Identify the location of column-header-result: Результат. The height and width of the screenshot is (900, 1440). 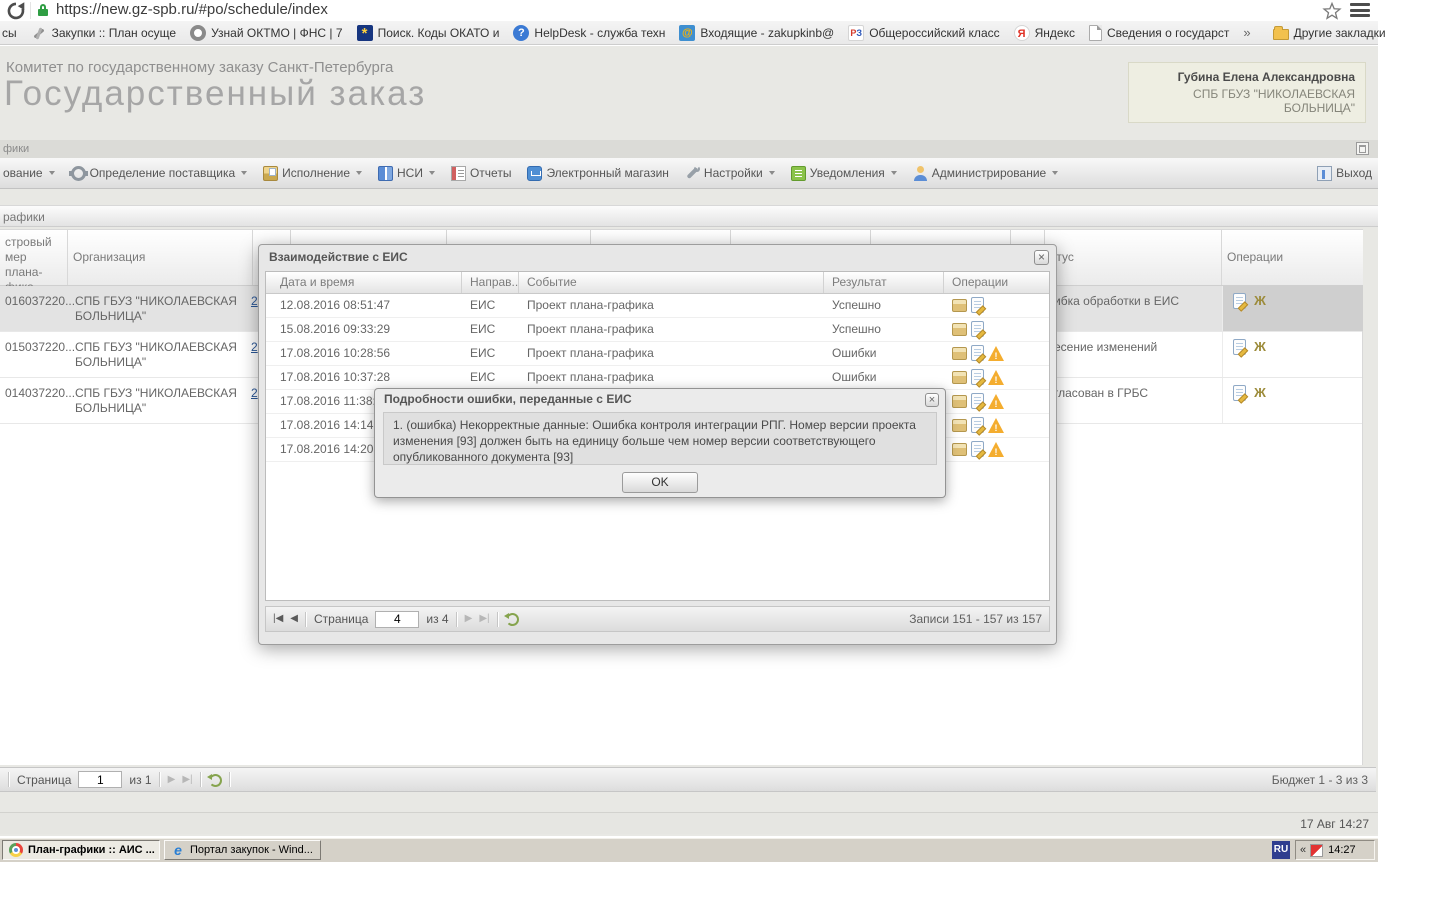
(884, 282).